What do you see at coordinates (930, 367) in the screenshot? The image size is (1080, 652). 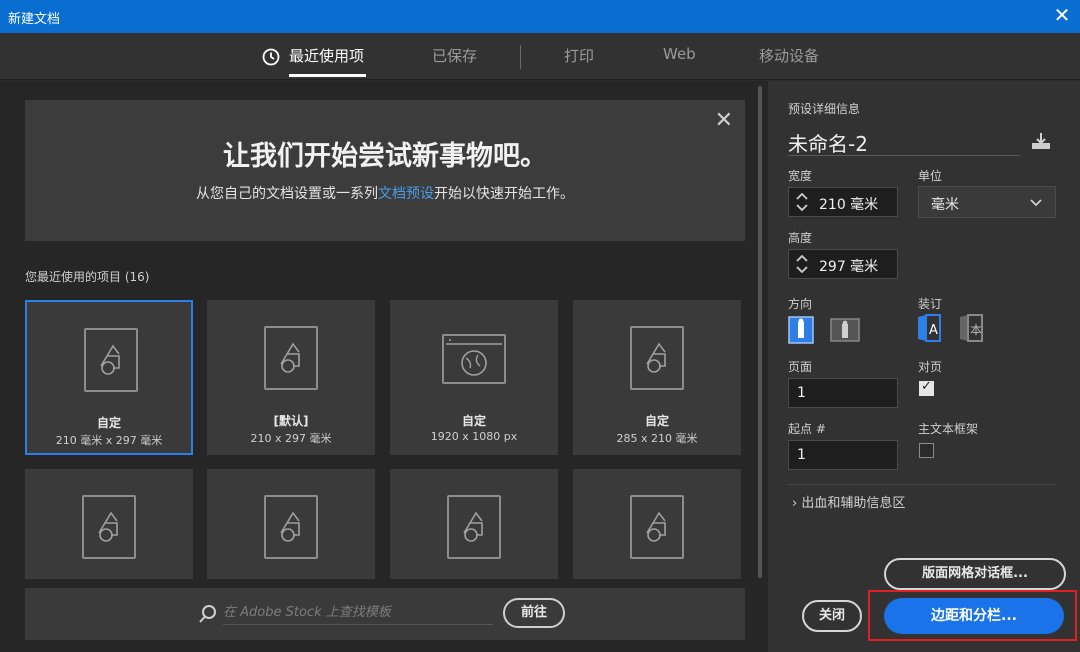 I see `facing-pages-label: 对页` at bounding box center [930, 367].